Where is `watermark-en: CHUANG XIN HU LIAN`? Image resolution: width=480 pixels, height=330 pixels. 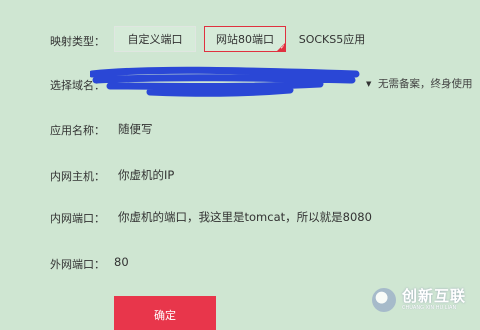 watermark-en: CHUANG XIN HU LIAN is located at coordinates (429, 308).